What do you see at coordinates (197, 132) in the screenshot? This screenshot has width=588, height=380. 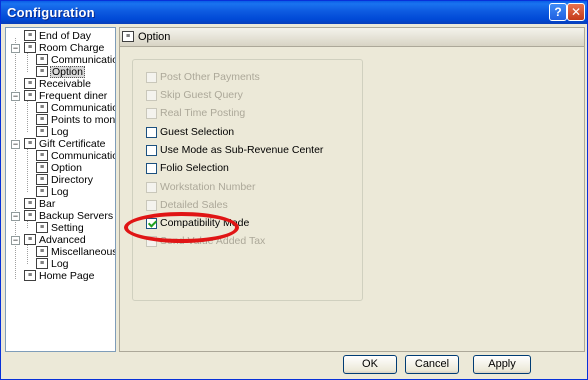 I see `option-label: Guest Selection` at bounding box center [197, 132].